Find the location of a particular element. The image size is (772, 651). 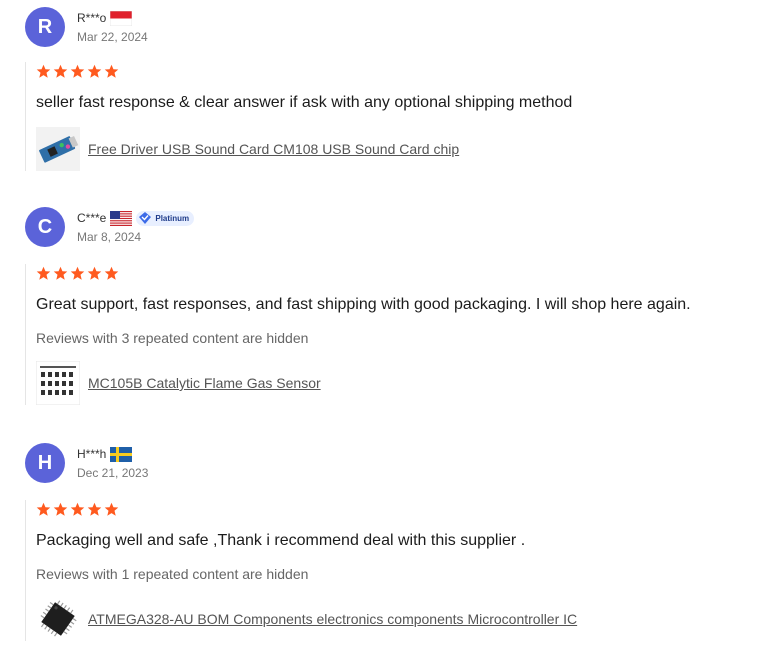

reviewer-name: C***e is located at coordinates (92, 218).